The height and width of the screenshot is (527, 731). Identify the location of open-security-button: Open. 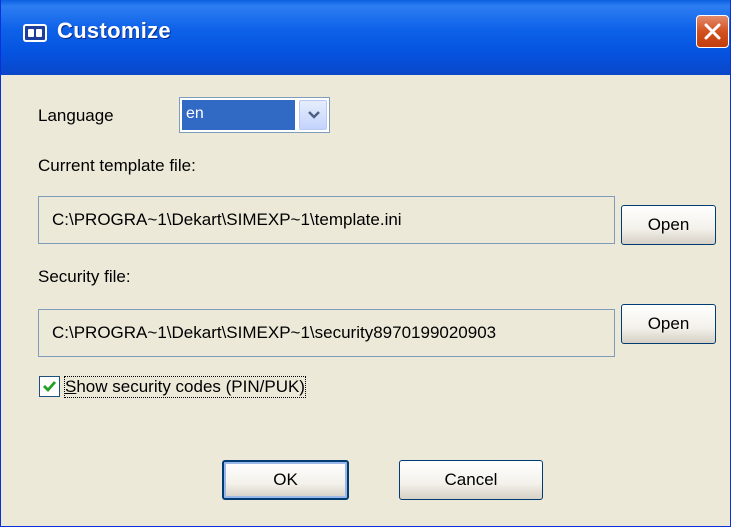
(668, 324).